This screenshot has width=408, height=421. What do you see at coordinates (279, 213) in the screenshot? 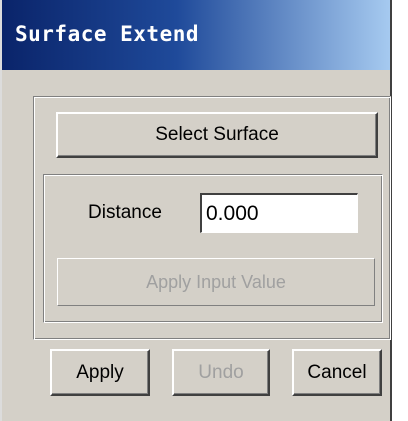
I see `distance-input` at bounding box center [279, 213].